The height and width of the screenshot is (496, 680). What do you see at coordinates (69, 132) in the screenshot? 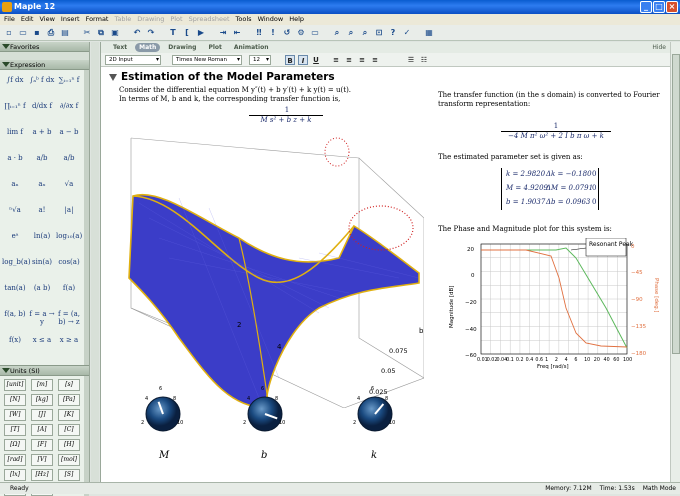
I see `expression-palette-item: a − b` at bounding box center [69, 132].